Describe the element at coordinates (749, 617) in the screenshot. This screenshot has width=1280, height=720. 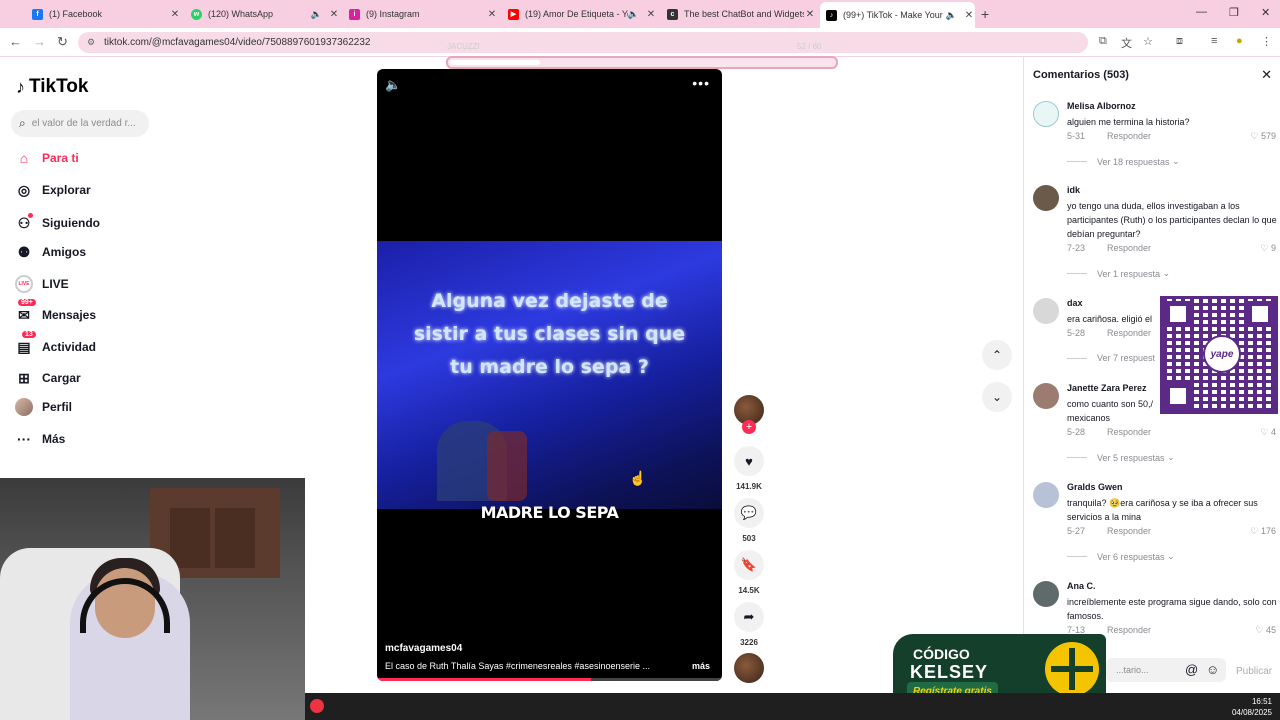
I see `share-button: ➦` at that location.